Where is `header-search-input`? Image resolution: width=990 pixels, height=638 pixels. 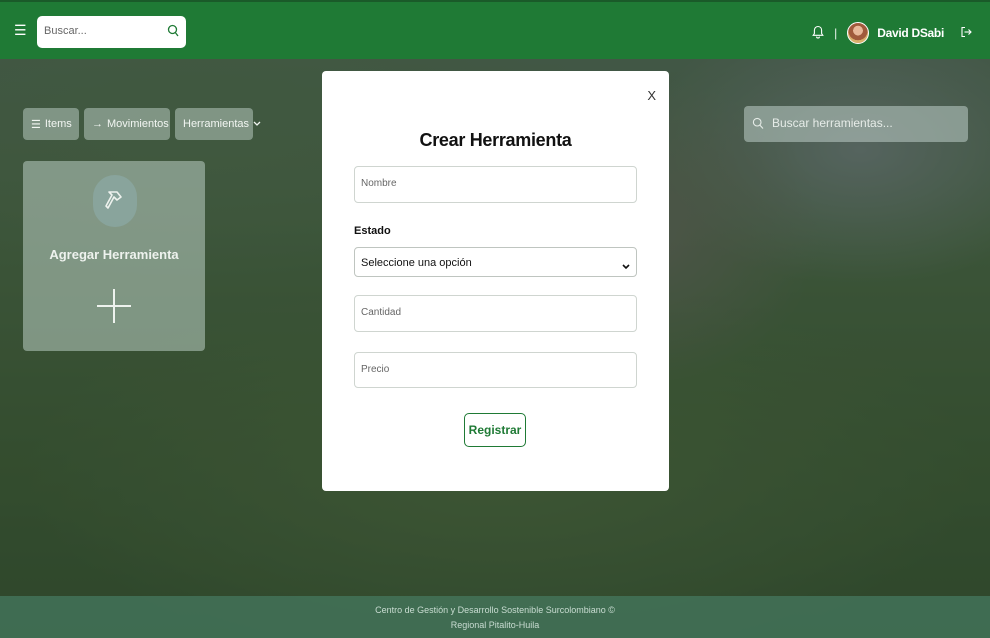
header-search-input is located at coordinates (101, 31).